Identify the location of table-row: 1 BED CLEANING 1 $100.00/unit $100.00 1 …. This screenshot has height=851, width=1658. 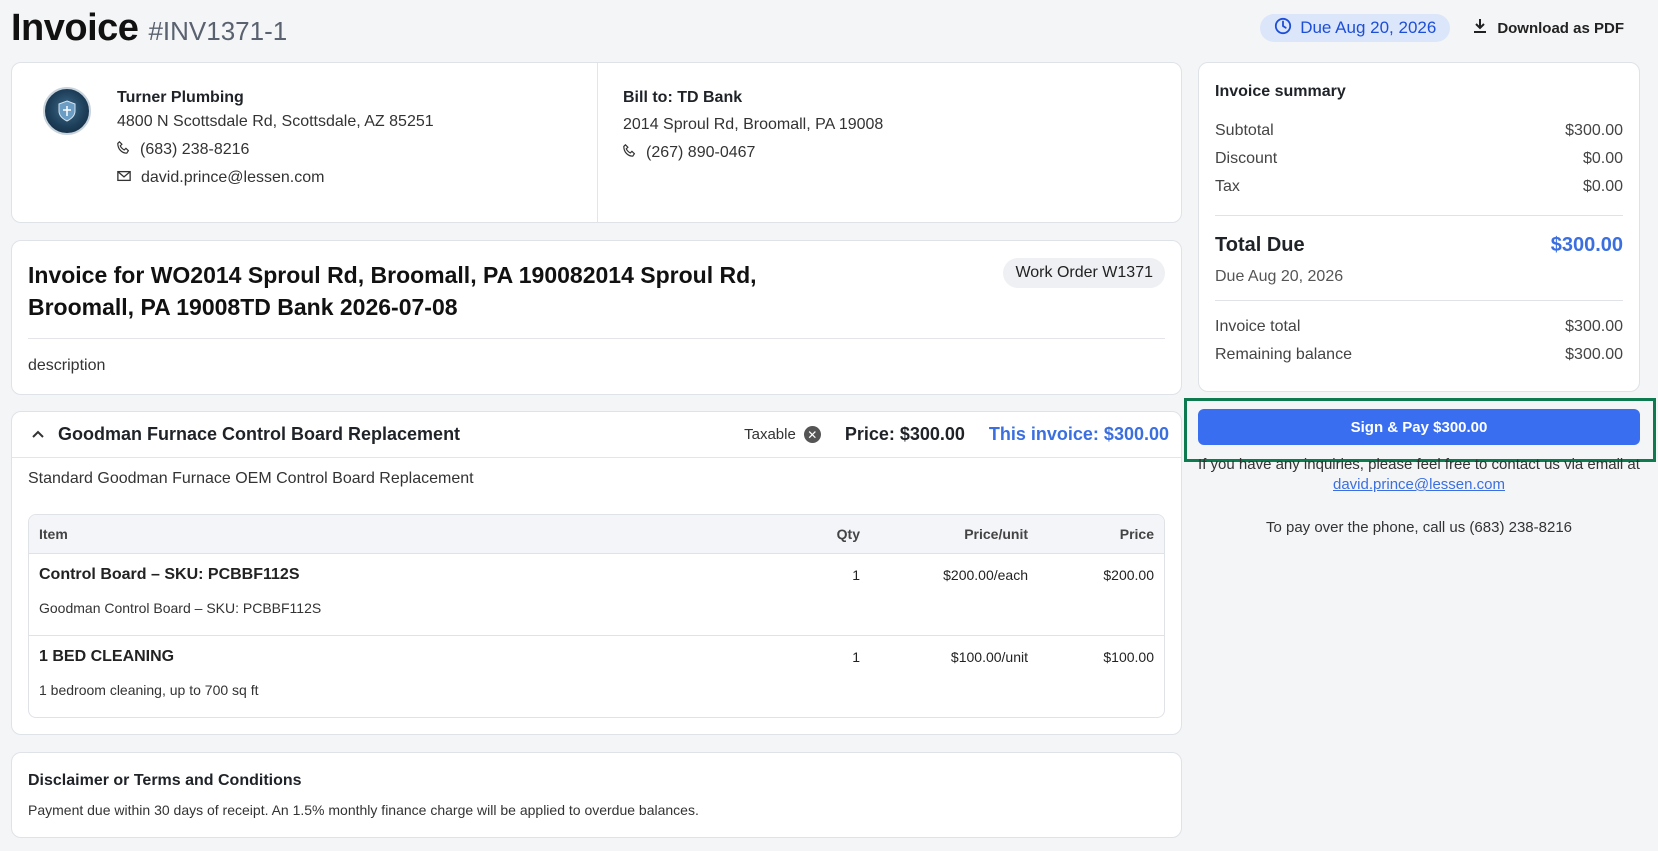
(596, 676).